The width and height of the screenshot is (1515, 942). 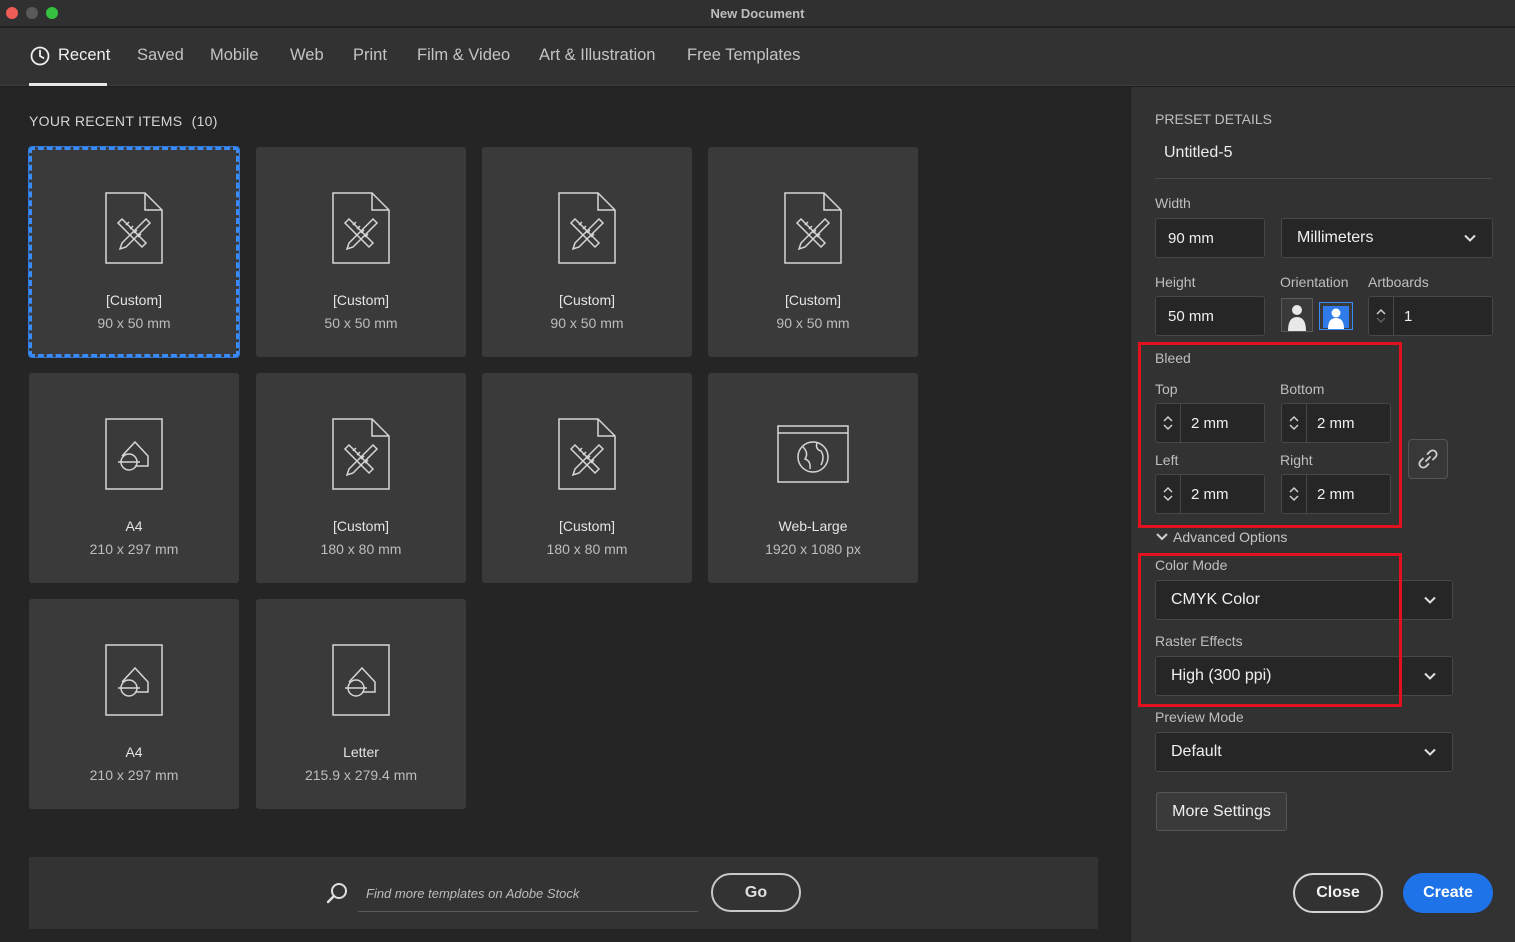 I want to click on window-title: New Document, so click(x=757, y=13).